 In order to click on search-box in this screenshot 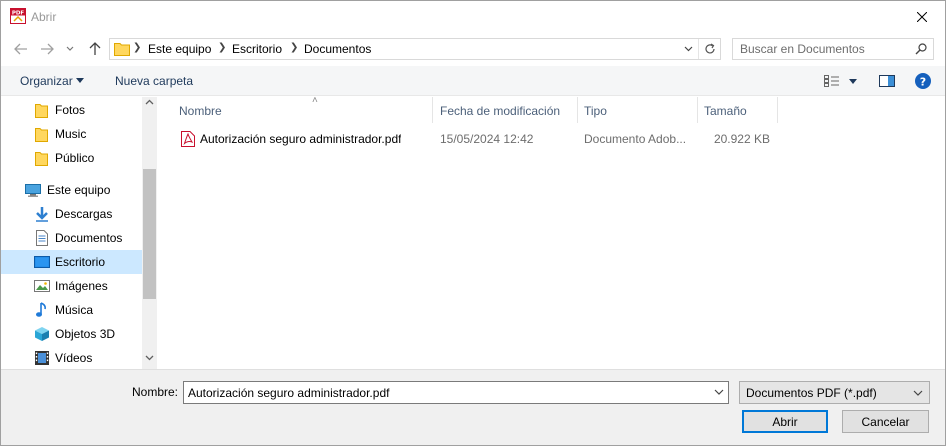, I will do `click(833, 49)`.